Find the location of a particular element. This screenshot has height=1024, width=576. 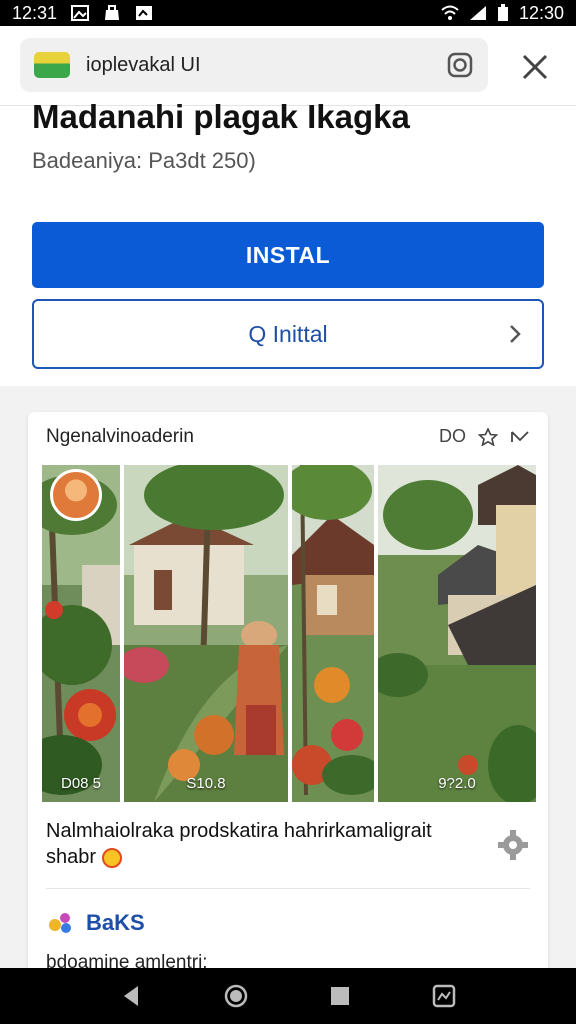

recents-icon is located at coordinates (340, 996).